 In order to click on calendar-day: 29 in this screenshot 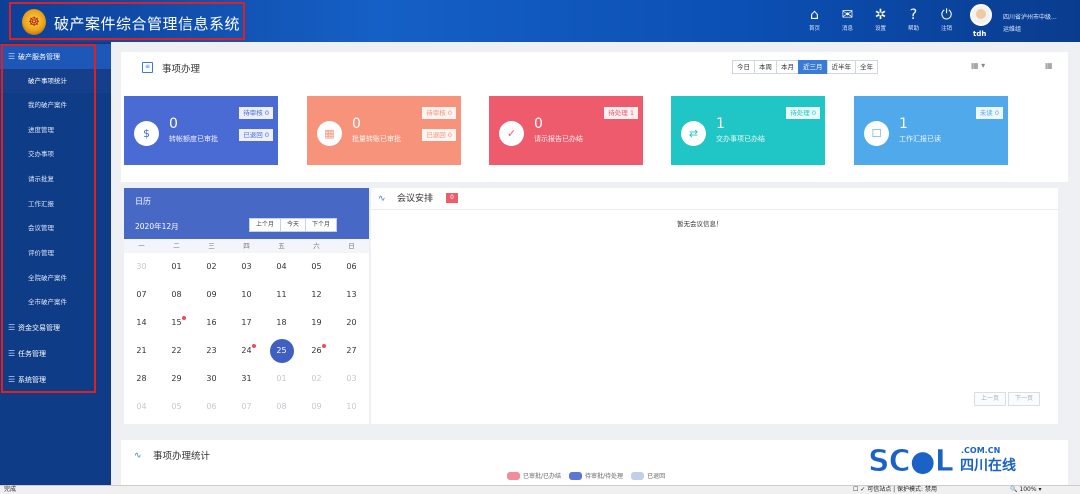, I will do `click(176, 379)`.